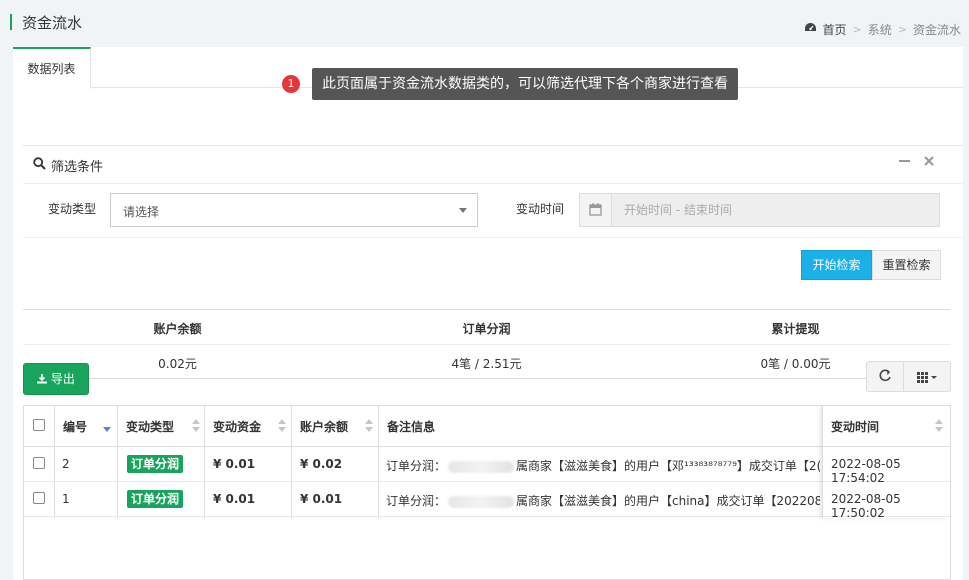 The image size is (969, 580). I want to click on col-remark: 备注信息, so click(411, 427).